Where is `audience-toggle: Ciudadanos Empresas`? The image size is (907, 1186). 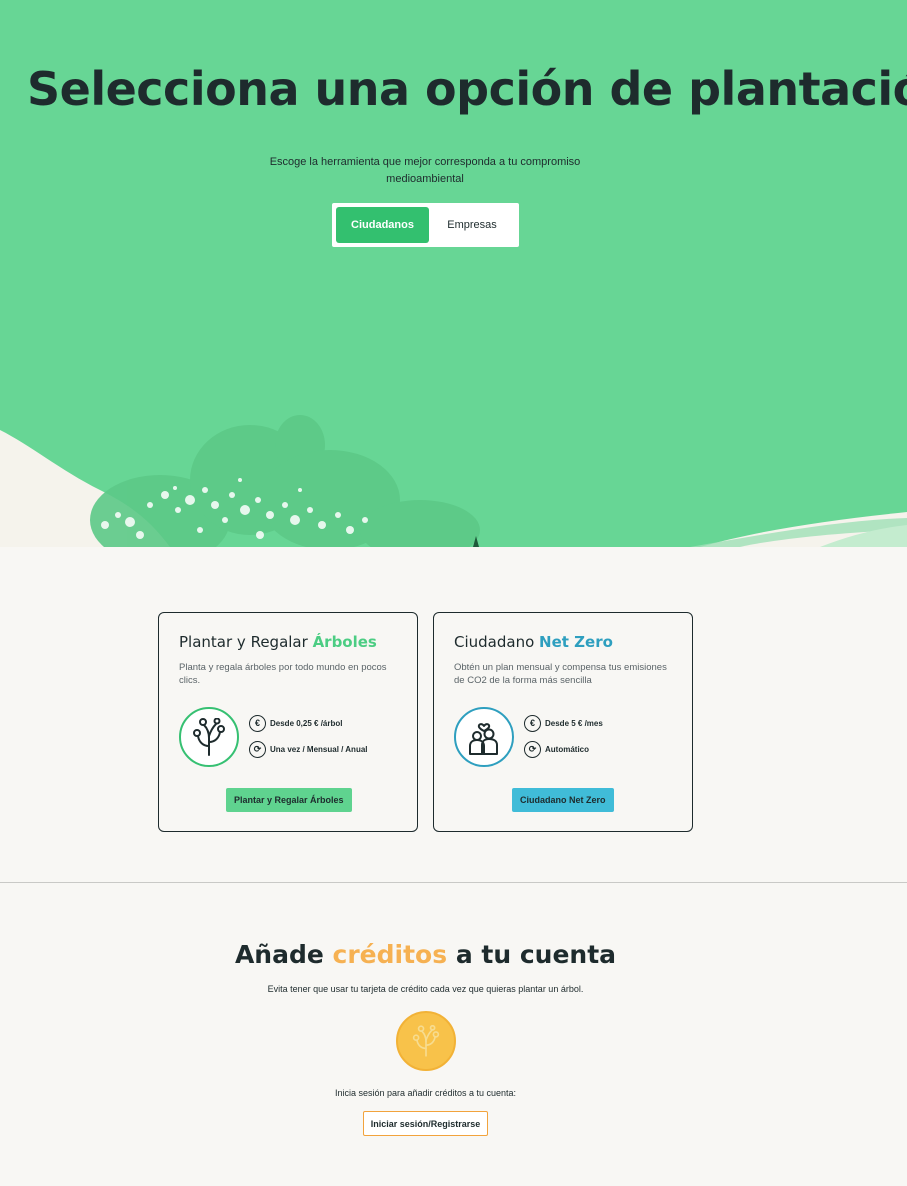
audience-toggle: Ciudadanos Empresas is located at coordinates (425, 225).